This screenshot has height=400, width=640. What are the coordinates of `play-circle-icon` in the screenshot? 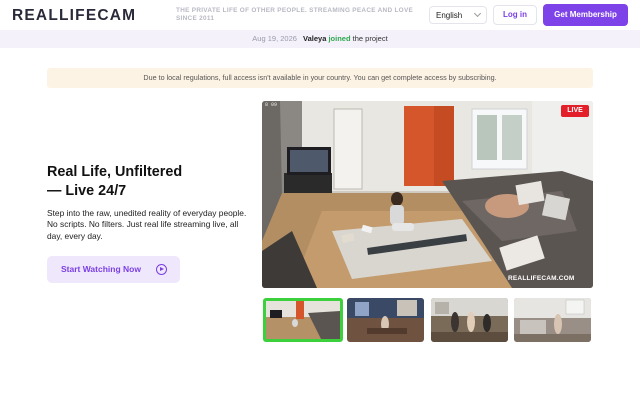 It's located at (161, 269).